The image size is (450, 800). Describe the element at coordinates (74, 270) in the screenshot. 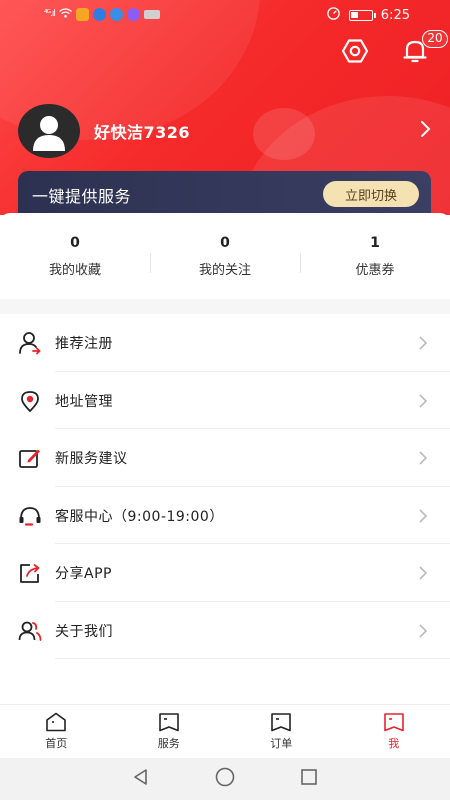

I see `stat-label: 我的收藏` at that location.